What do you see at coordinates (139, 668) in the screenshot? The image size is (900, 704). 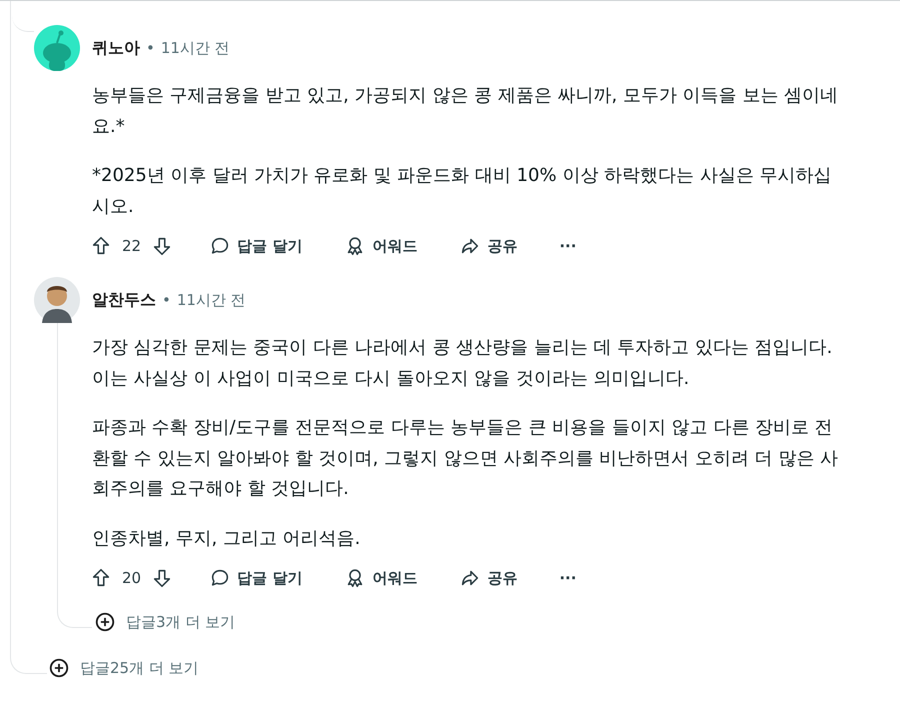 I see `more-replies-link: 답글25개 더 보기` at bounding box center [139, 668].